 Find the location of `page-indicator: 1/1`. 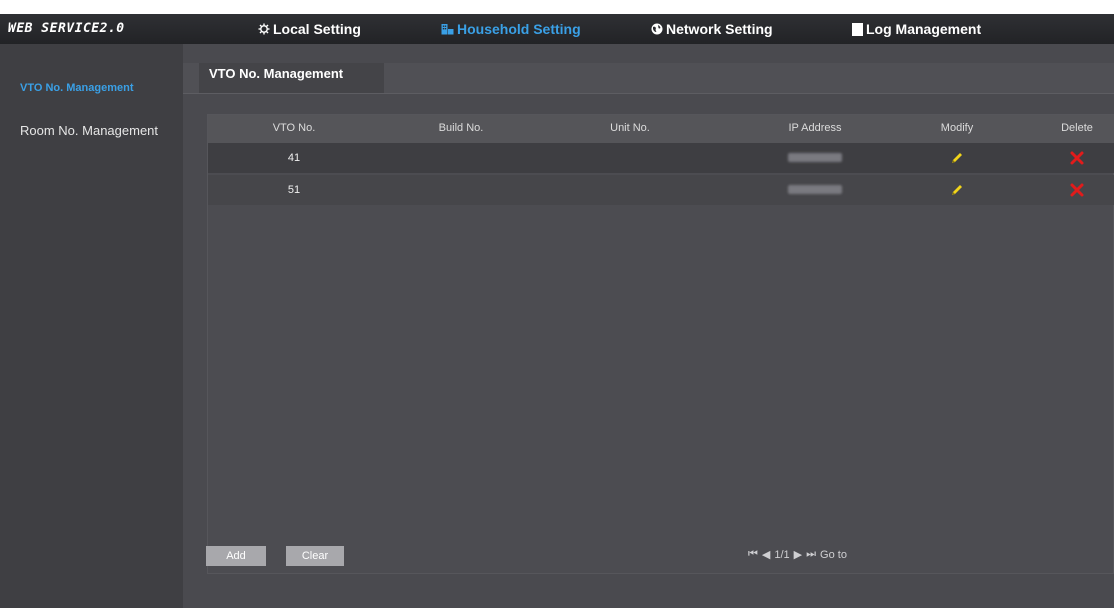

page-indicator: 1/1 is located at coordinates (782, 554).